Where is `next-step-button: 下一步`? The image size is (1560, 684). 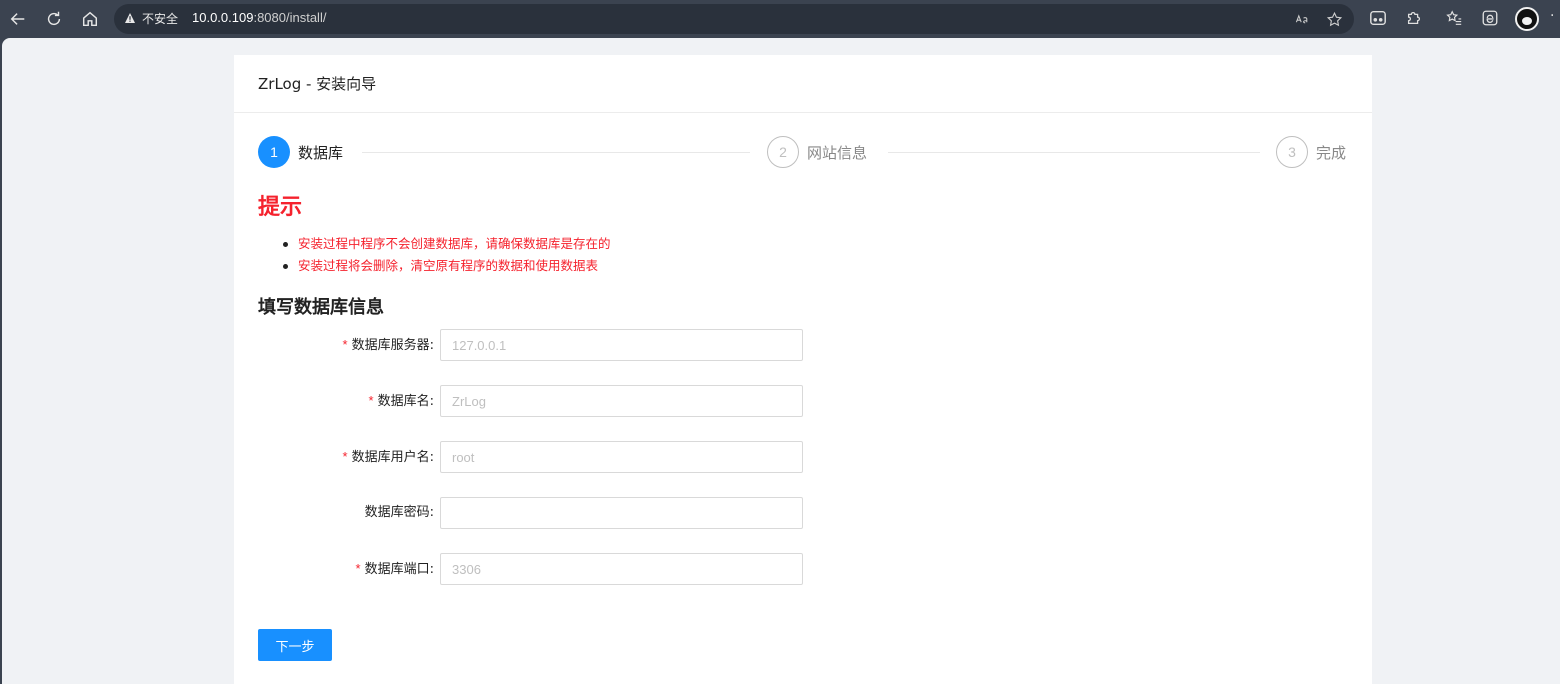
next-step-button: 下一步 is located at coordinates (295, 645).